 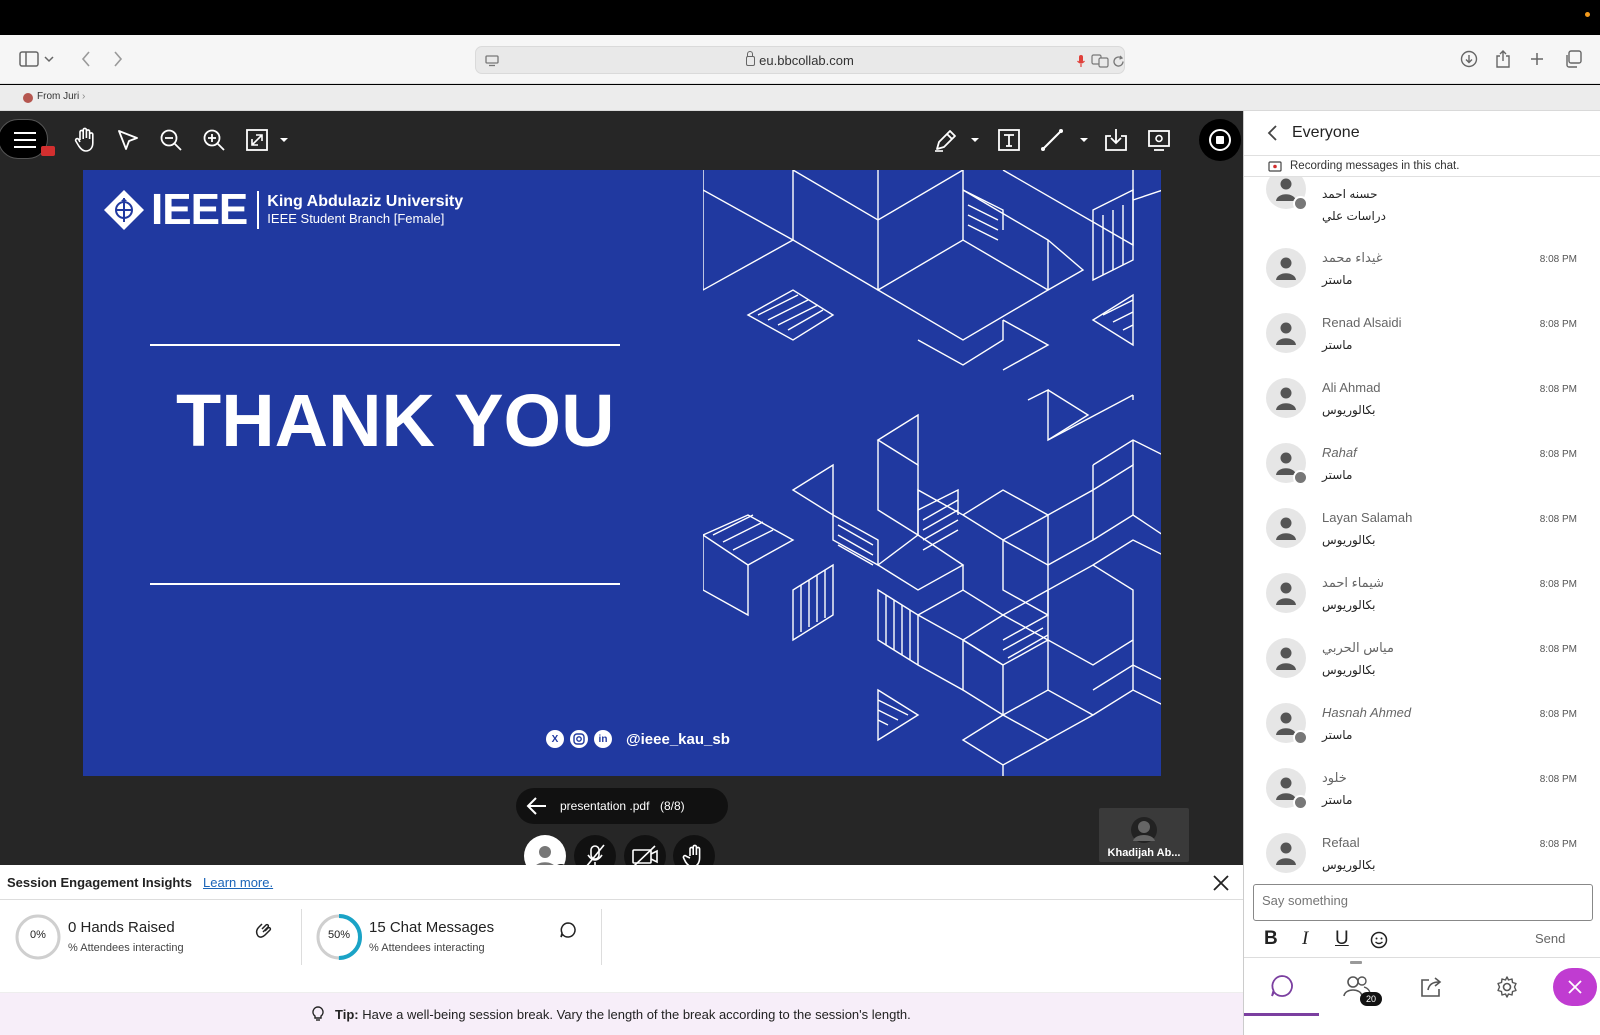 What do you see at coordinates (1116, 140) in the screenshot?
I see `download-icon` at bounding box center [1116, 140].